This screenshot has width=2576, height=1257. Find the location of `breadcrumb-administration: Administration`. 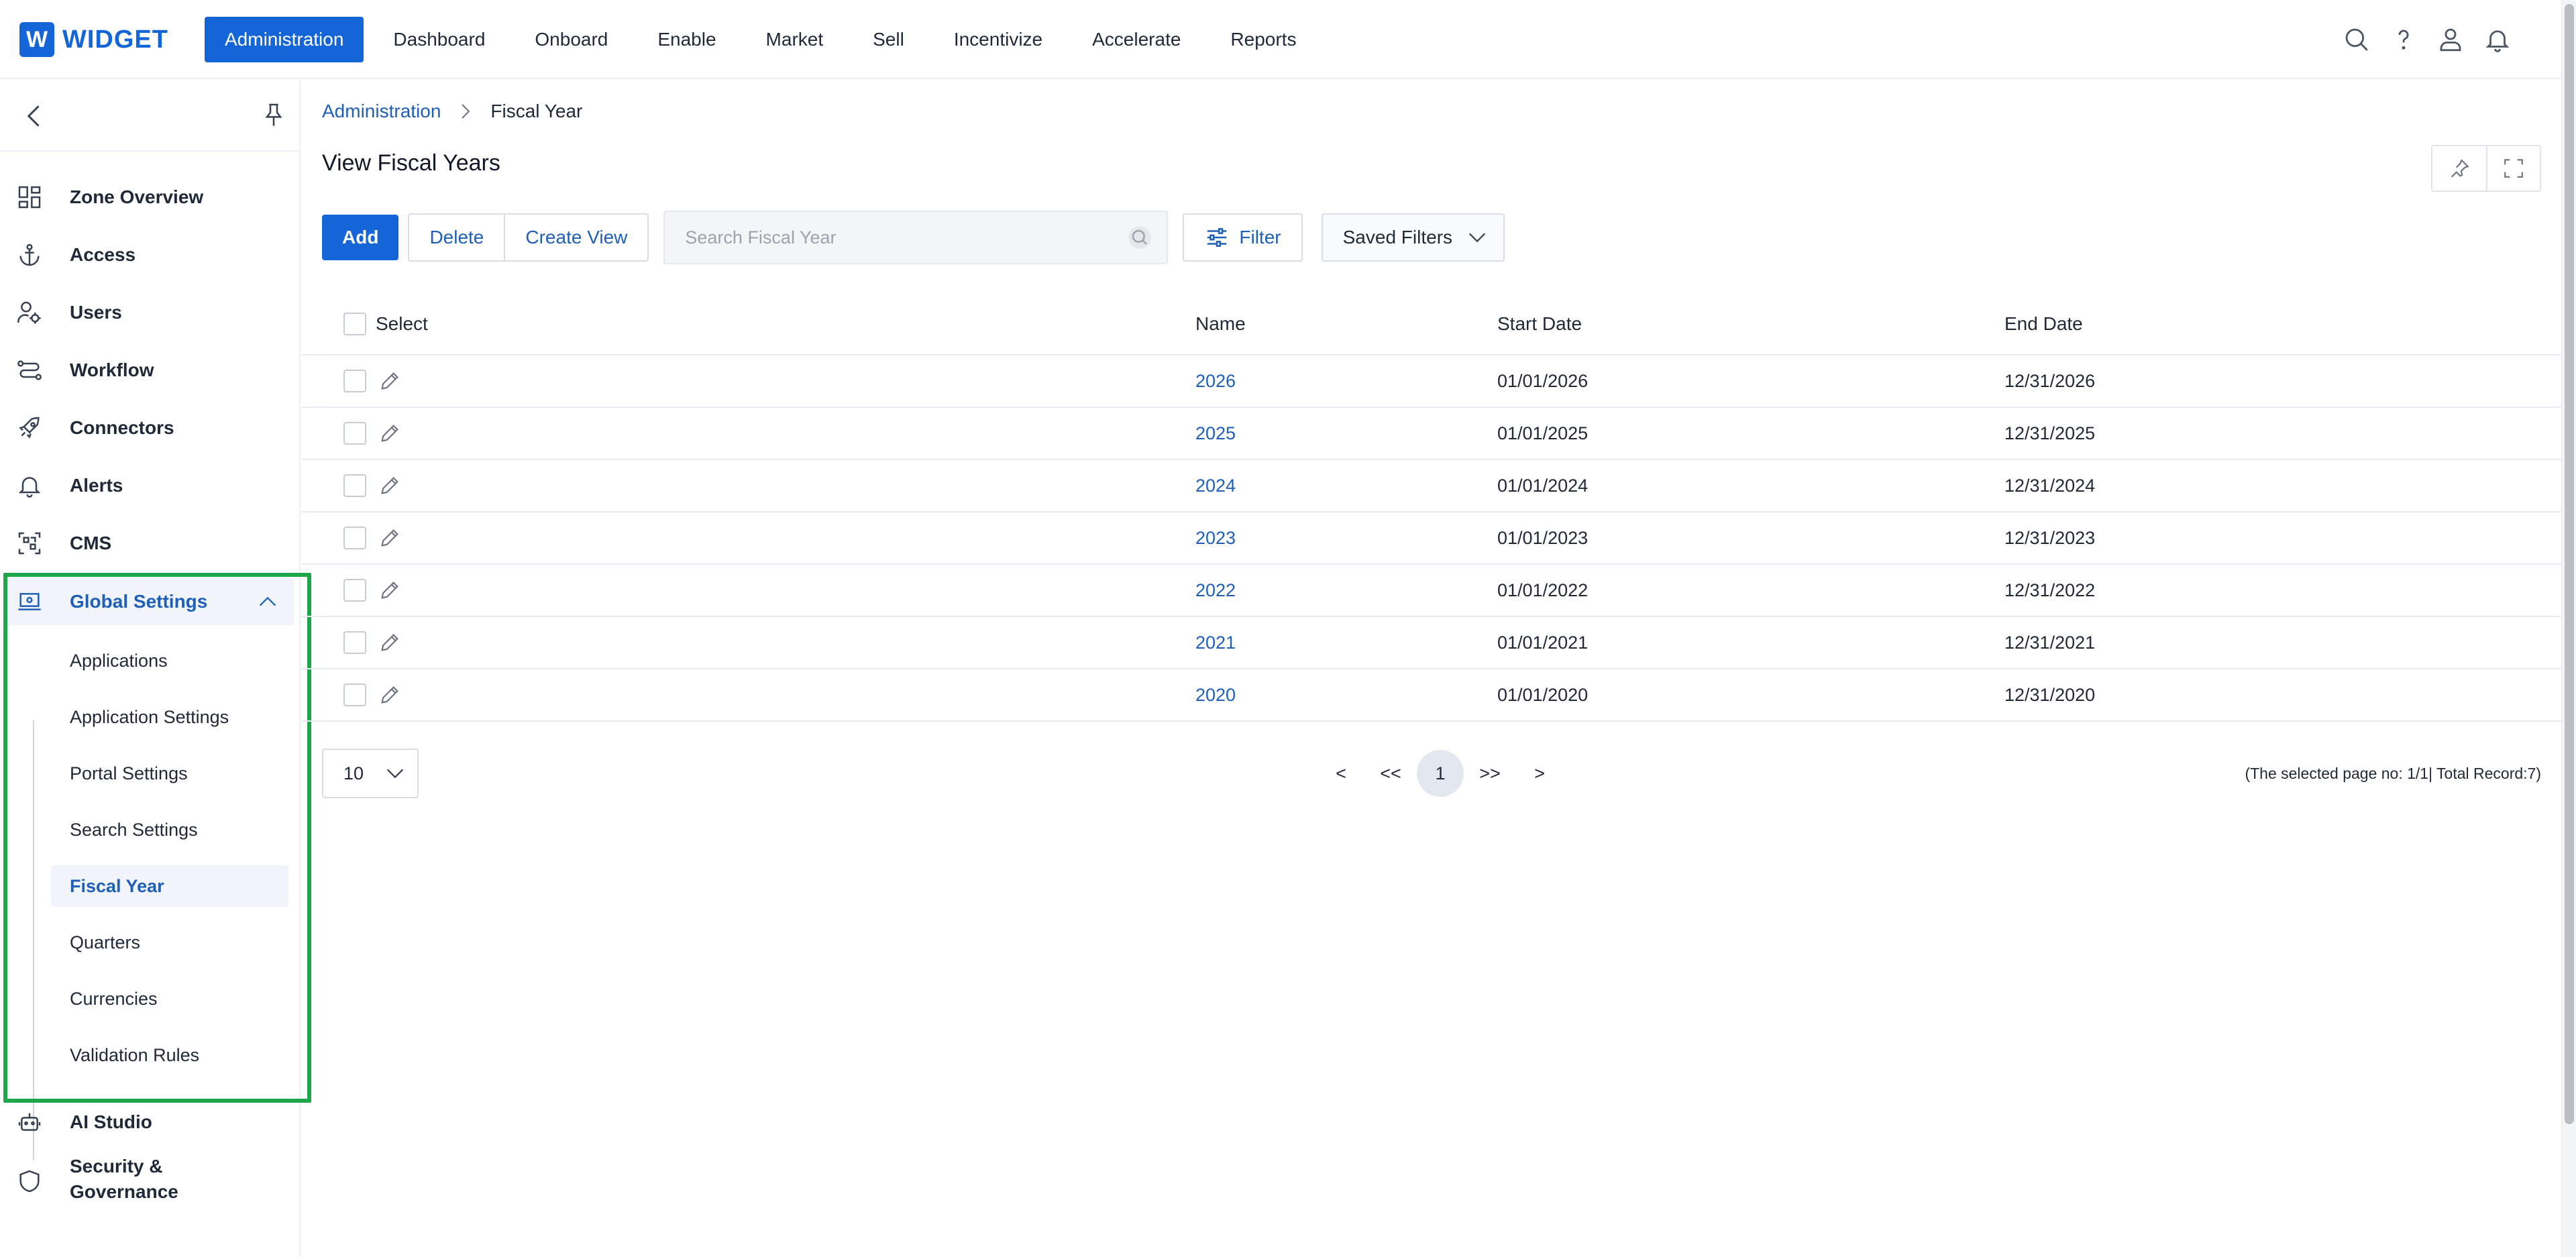

breadcrumb-administration: Administration is located at coordinates (381, 112).